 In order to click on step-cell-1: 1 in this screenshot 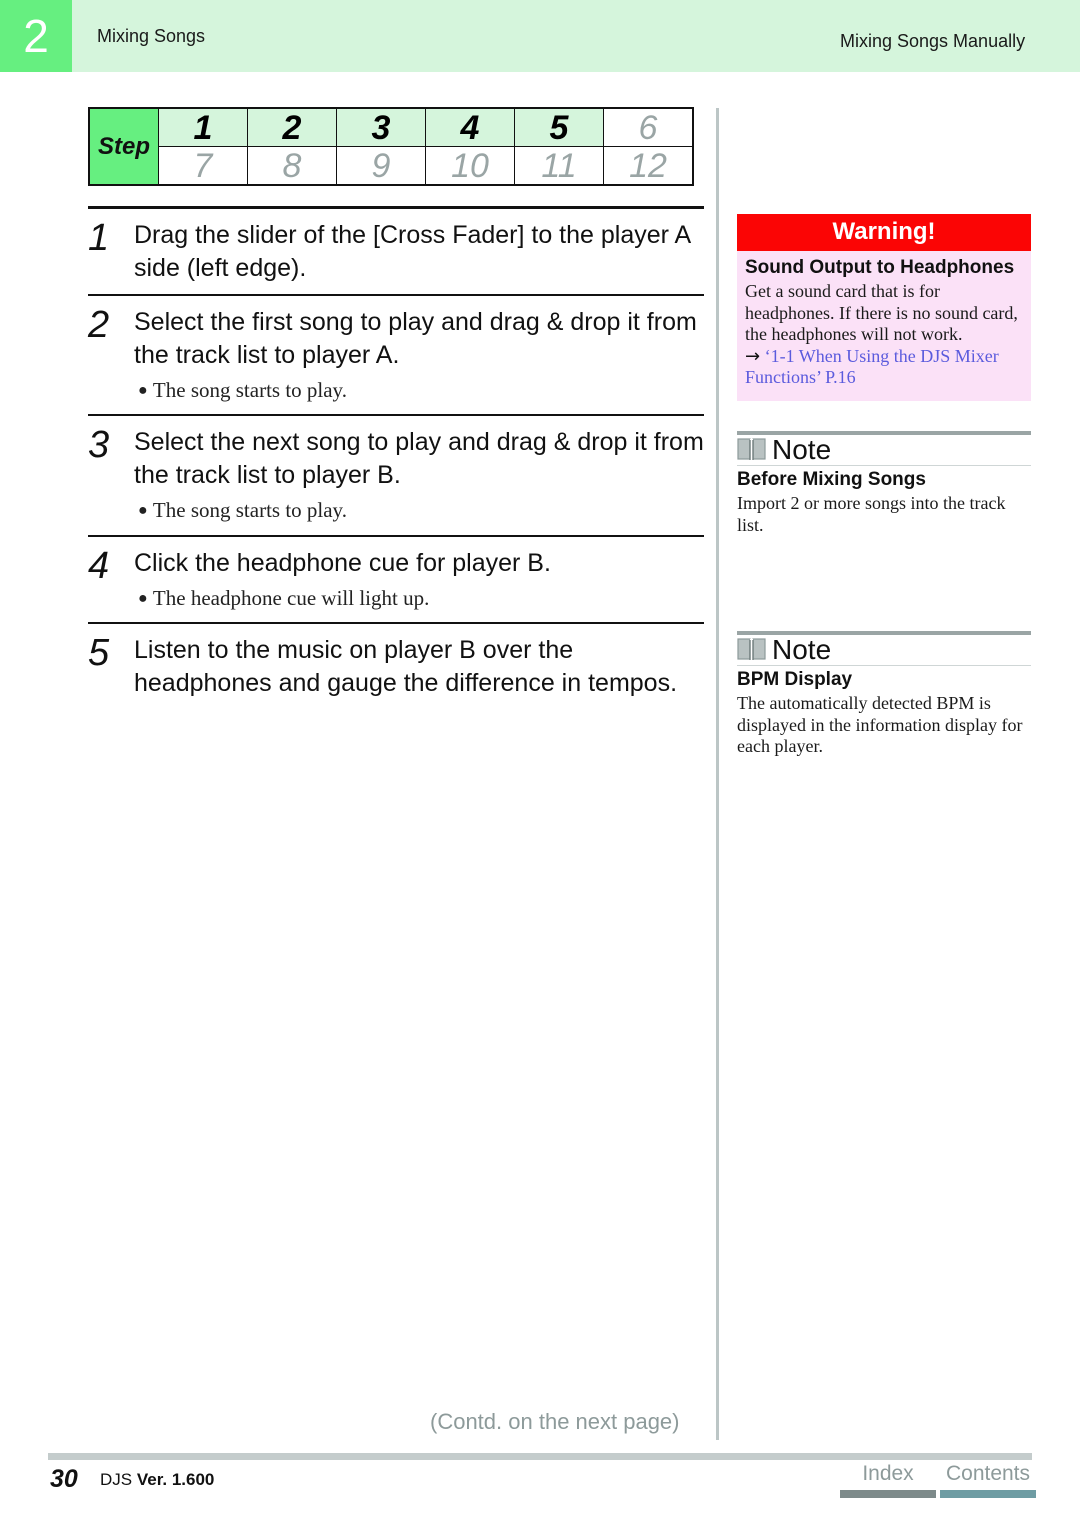, I will do `click(203, 127)`.